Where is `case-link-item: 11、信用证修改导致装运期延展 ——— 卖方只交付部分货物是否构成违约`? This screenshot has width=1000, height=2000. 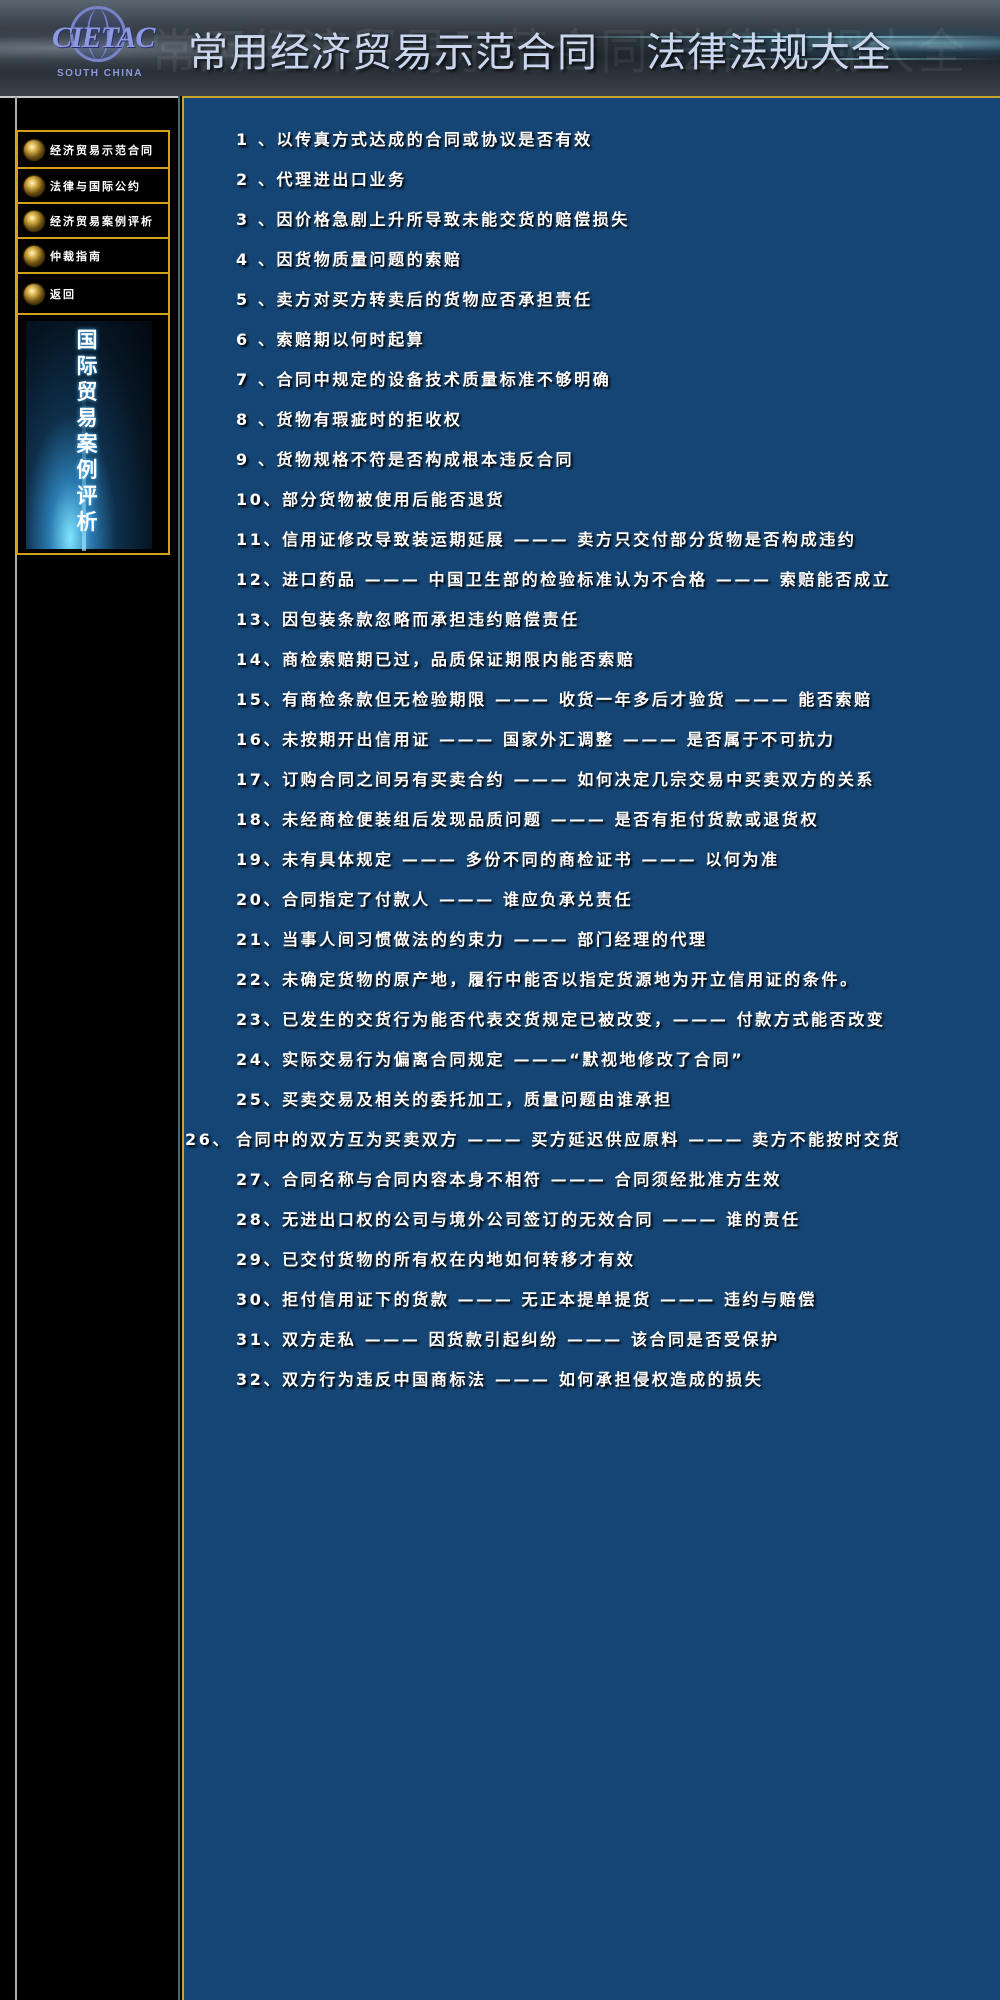 case-link-item: 11、信用证修改导致装运期延展 ——— 卖方只交付部分货物是否构成违约 is located at coordinates (586, 540).